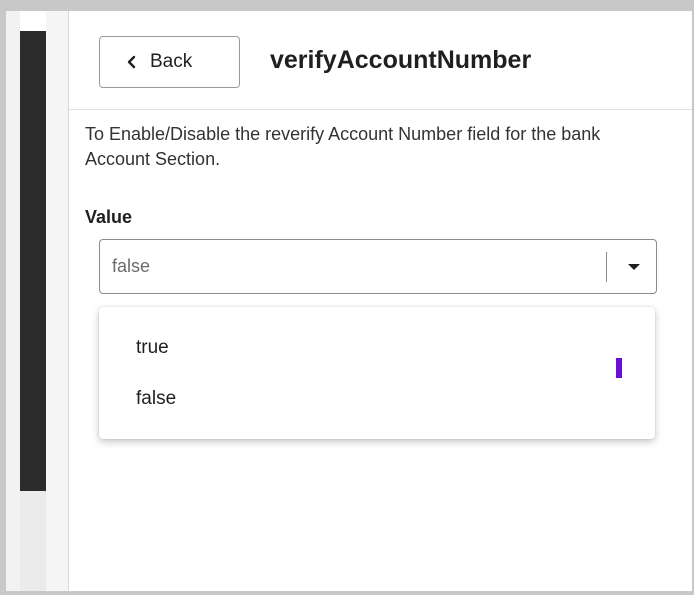 This screenshot has width=694, height=595. I want to click on back-button-label: Back, so click(171, 61).